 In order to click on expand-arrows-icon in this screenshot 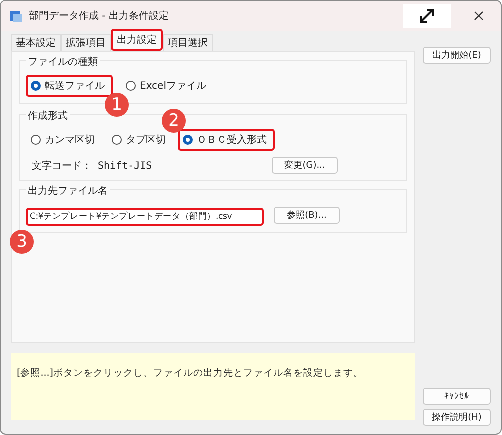, I will do `click(427, 16)`.